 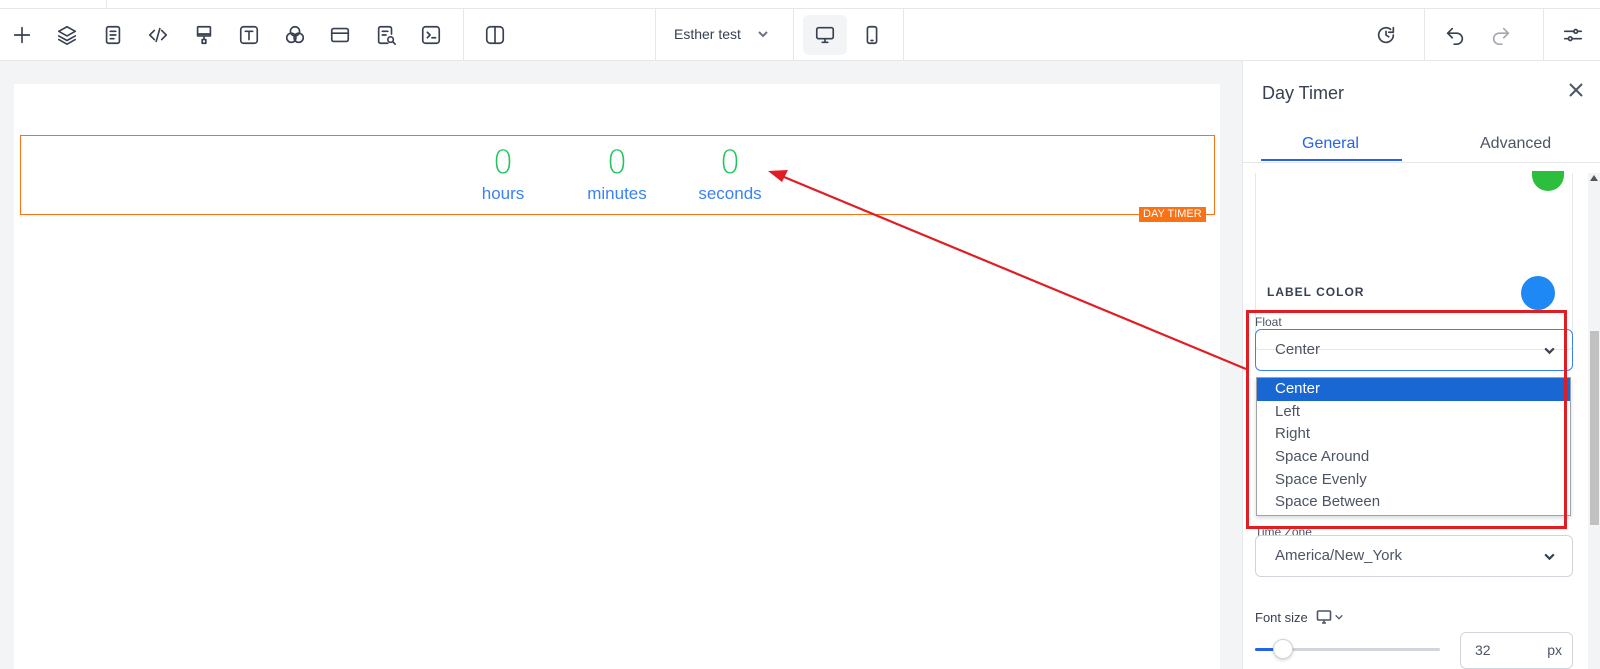 I want to click on font-size-unit: px, so click(x=1554, y=650).